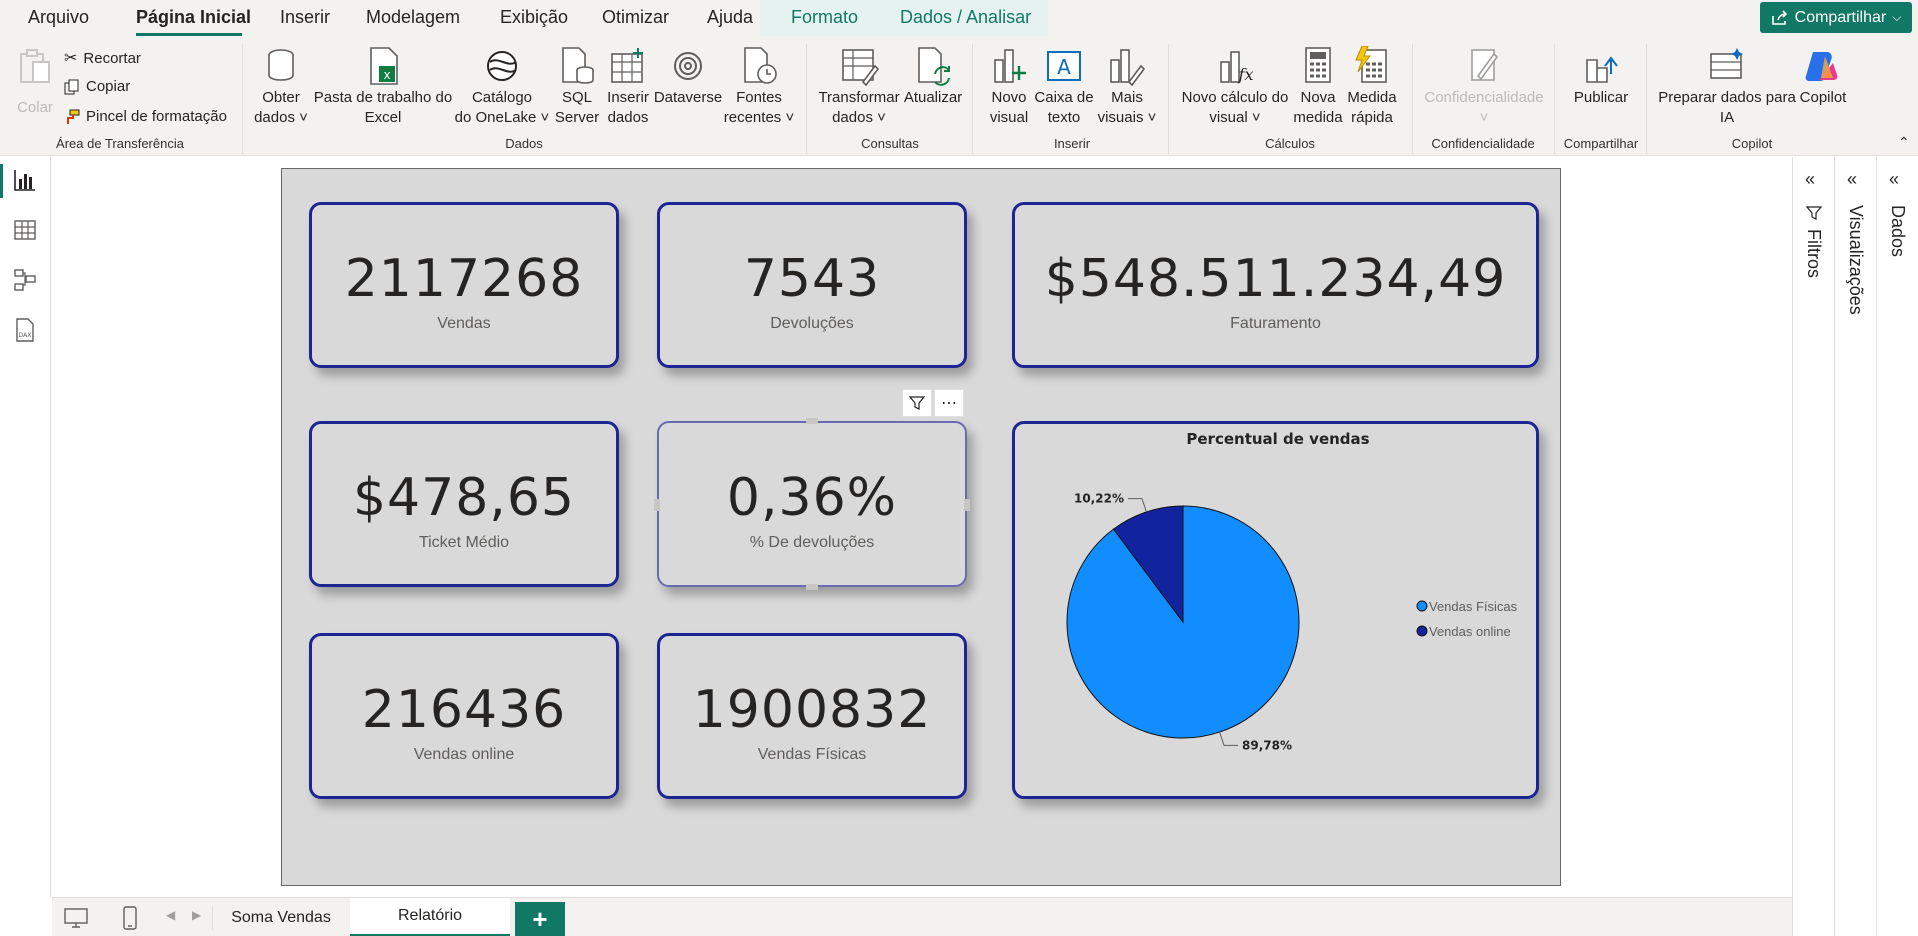 This screenshot has width=1918, height=936. I want to click on card-percentual-devolucoes: 0,36% % De devoluções, so click(812, 504).